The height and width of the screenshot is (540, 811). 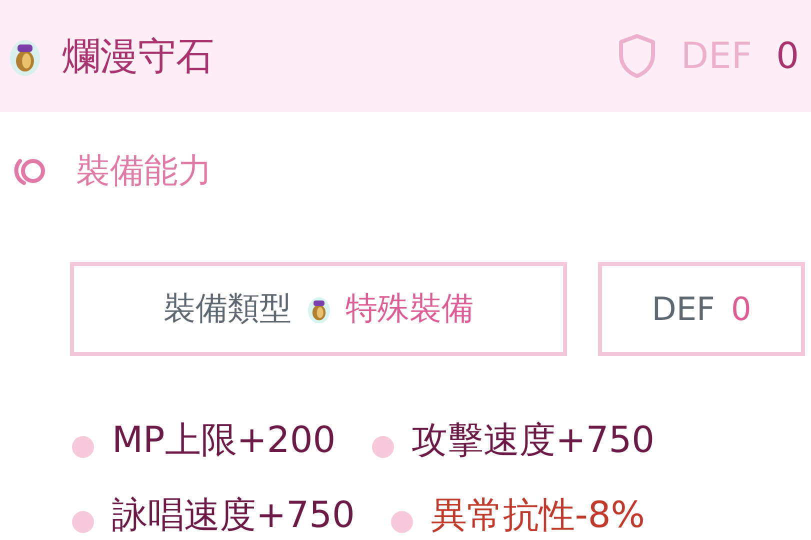 What do you see at coordinates (138, 56) in the screenshot?
I see `item-name: 爛漫守石` at bounding box center [138, 56].